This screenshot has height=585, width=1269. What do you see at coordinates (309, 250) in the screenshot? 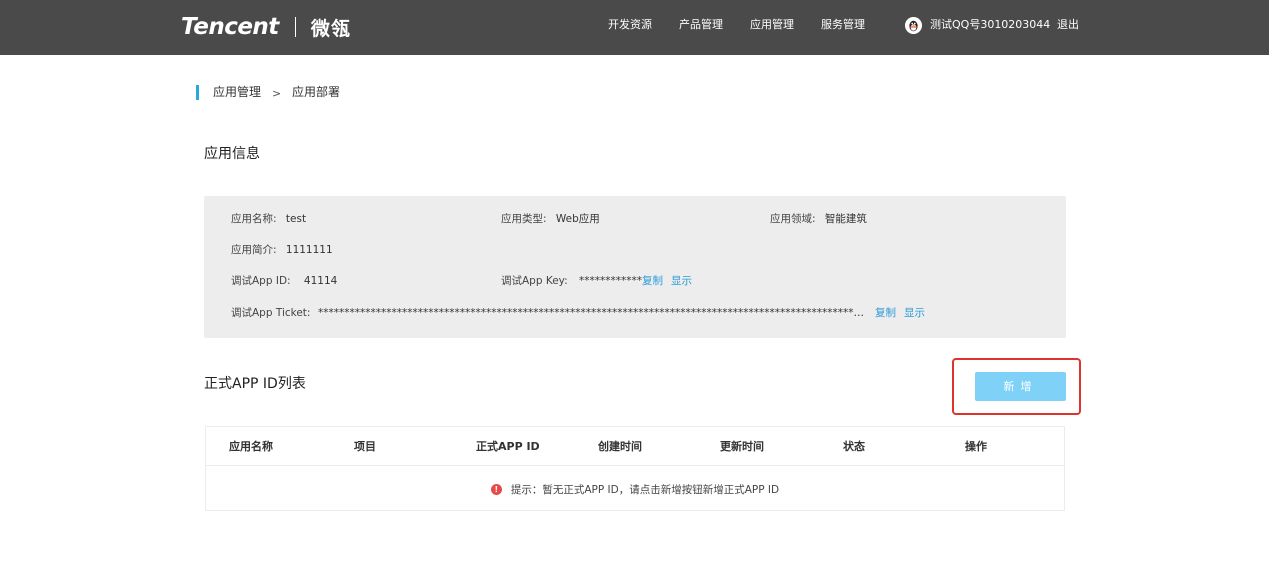
I see `app-intro-value: 1111111` at bounding box center [309, 250].